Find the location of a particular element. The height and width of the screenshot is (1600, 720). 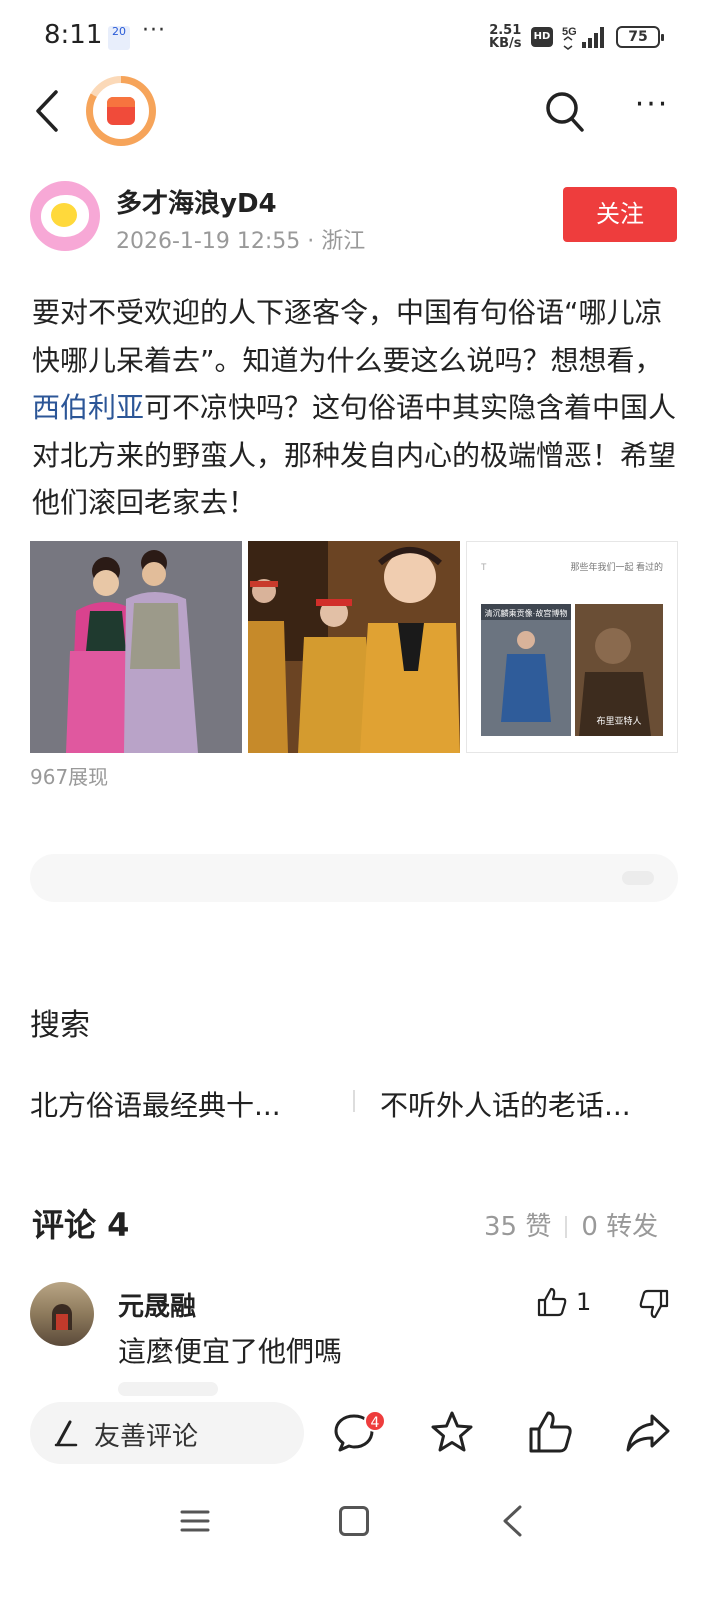

menu-icon is located at coordinates (195, 1521).